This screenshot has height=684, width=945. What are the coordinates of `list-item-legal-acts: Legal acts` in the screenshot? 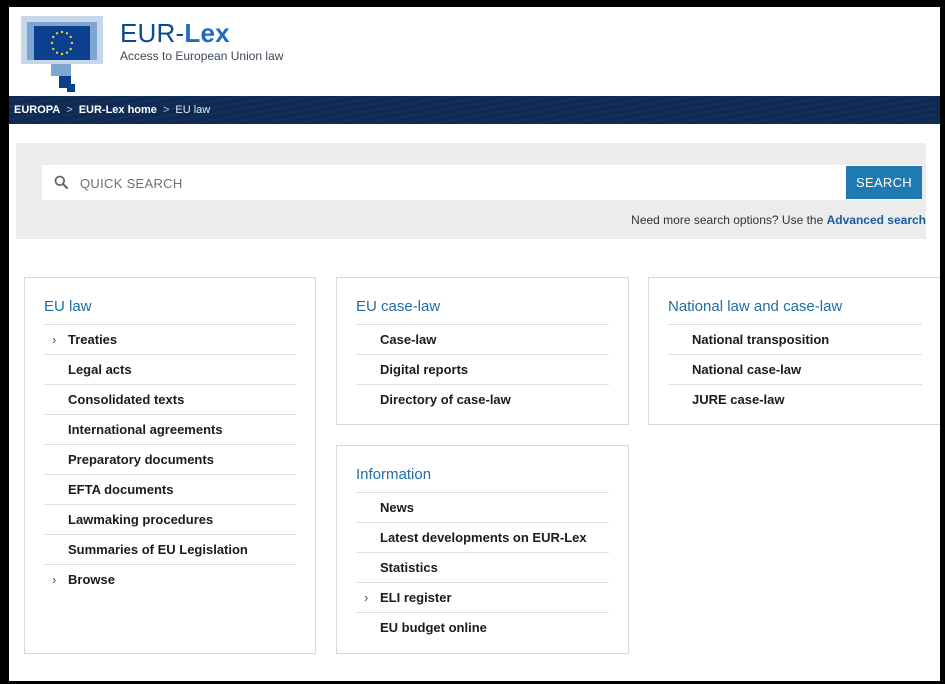 It's located at (170, 369).